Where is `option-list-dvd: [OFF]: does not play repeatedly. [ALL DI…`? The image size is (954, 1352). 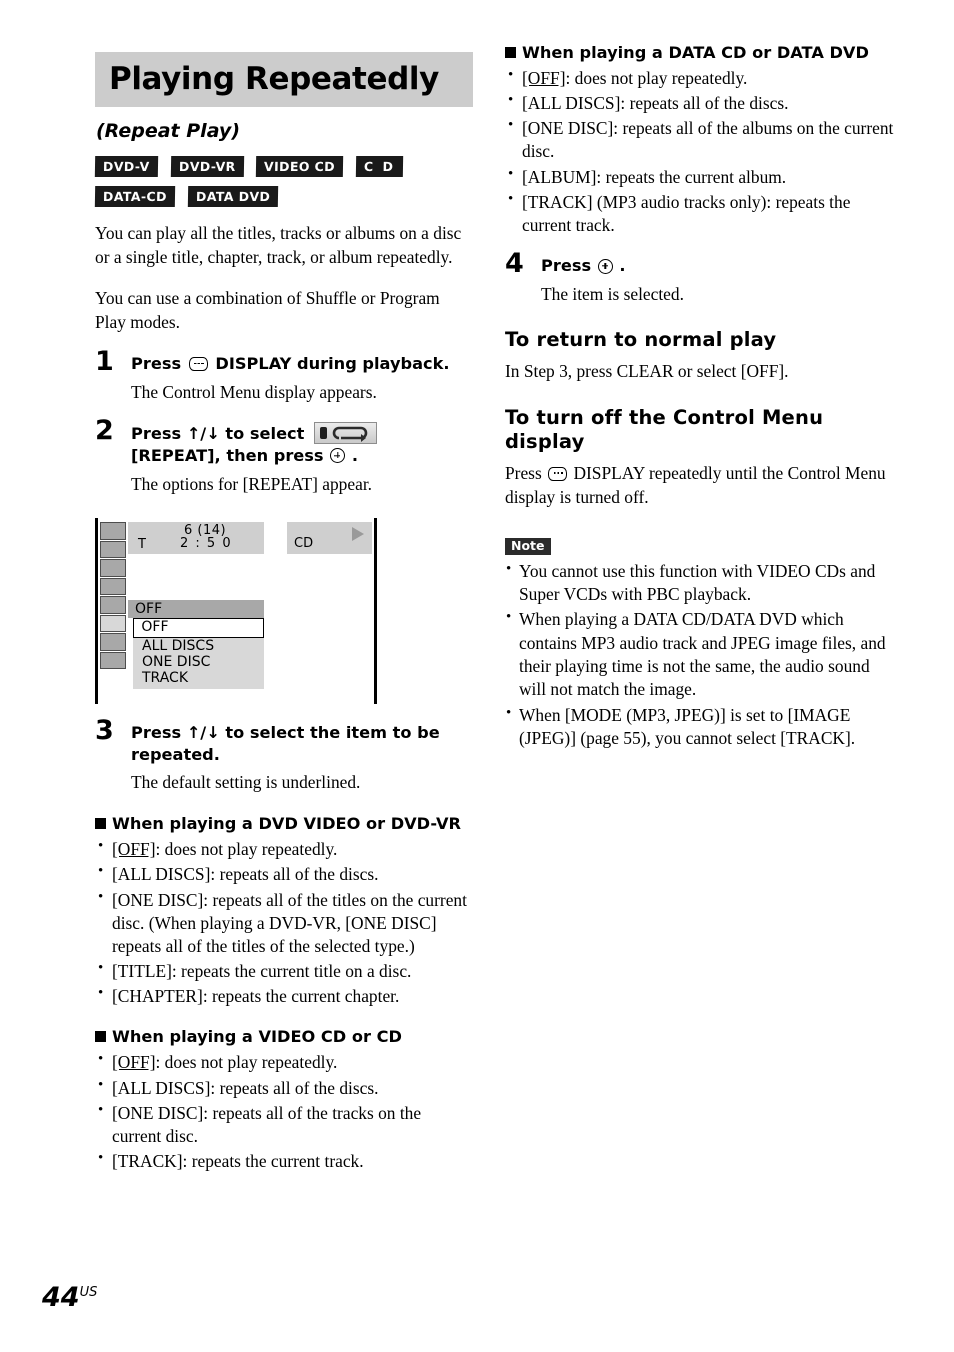 option-list-dvd: [OFF]: does not play repeatedly. [ALL DI… is located at coordinates (284, 922).